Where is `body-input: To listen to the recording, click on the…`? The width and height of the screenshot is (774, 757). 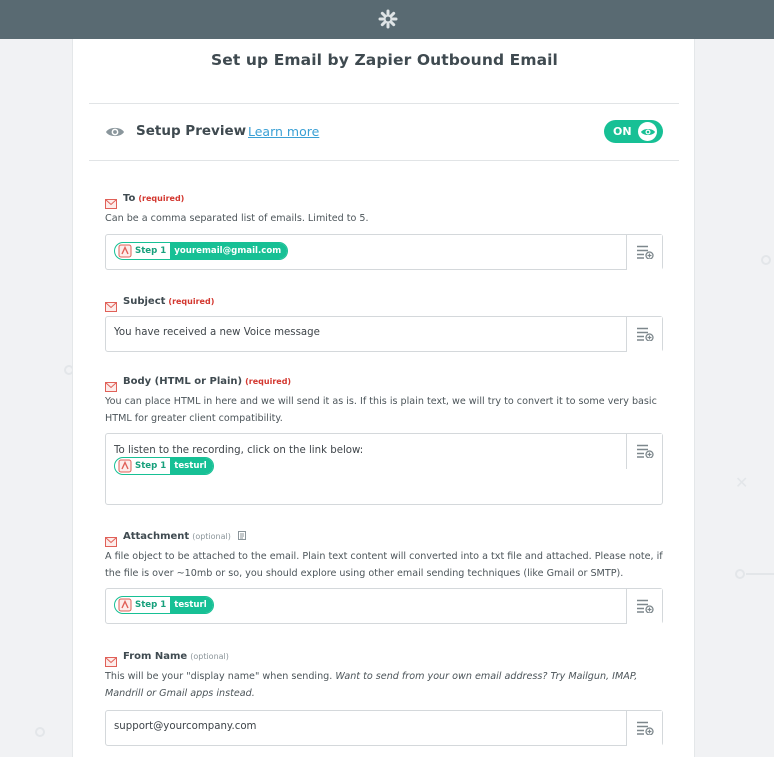 body-input: To listen to the recording, click on the… is located at coordinates (384, 469).